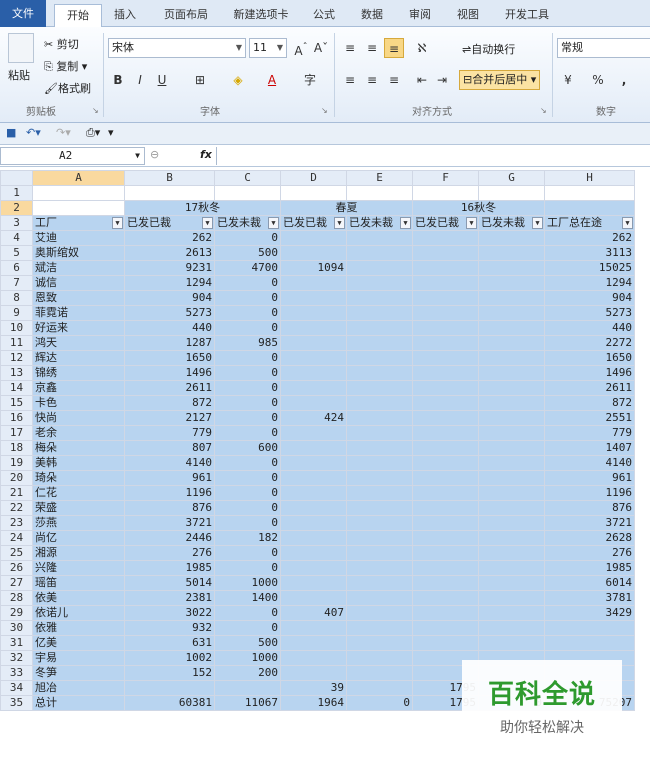 The height and width of the screenshot is (764, 650). I want to click on grow-font-icon: Aˆ, so click(301, 48).